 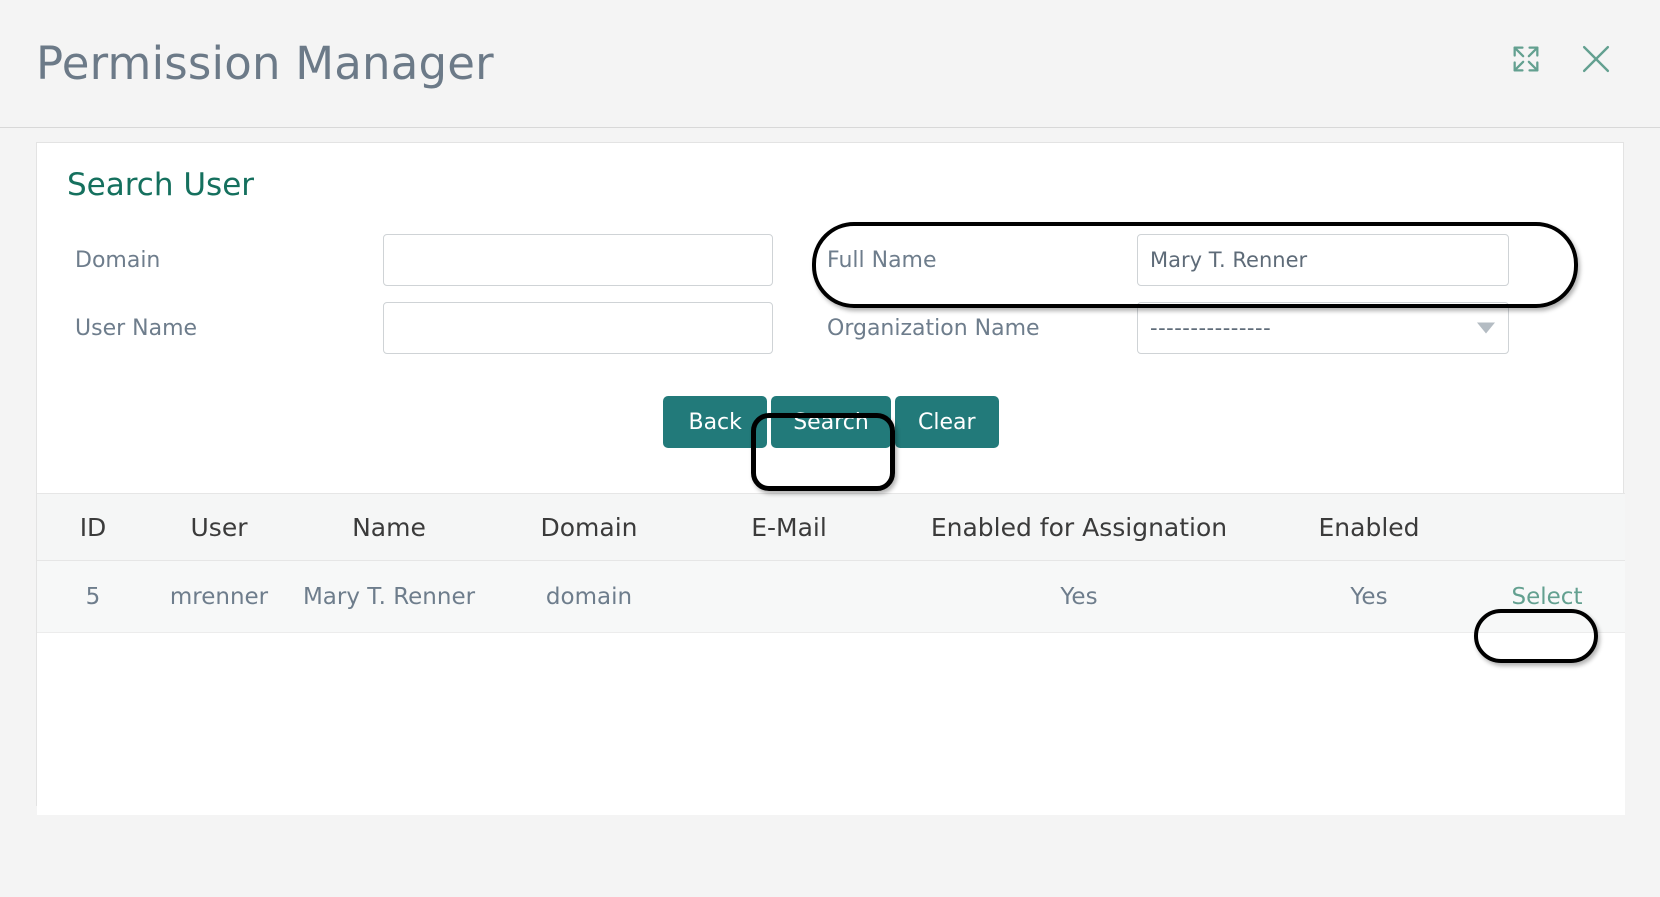 What do you see at coordinates (389, 527) in the screenshot?
I see `column-header-name: Name` at bounding box center [389, 527].